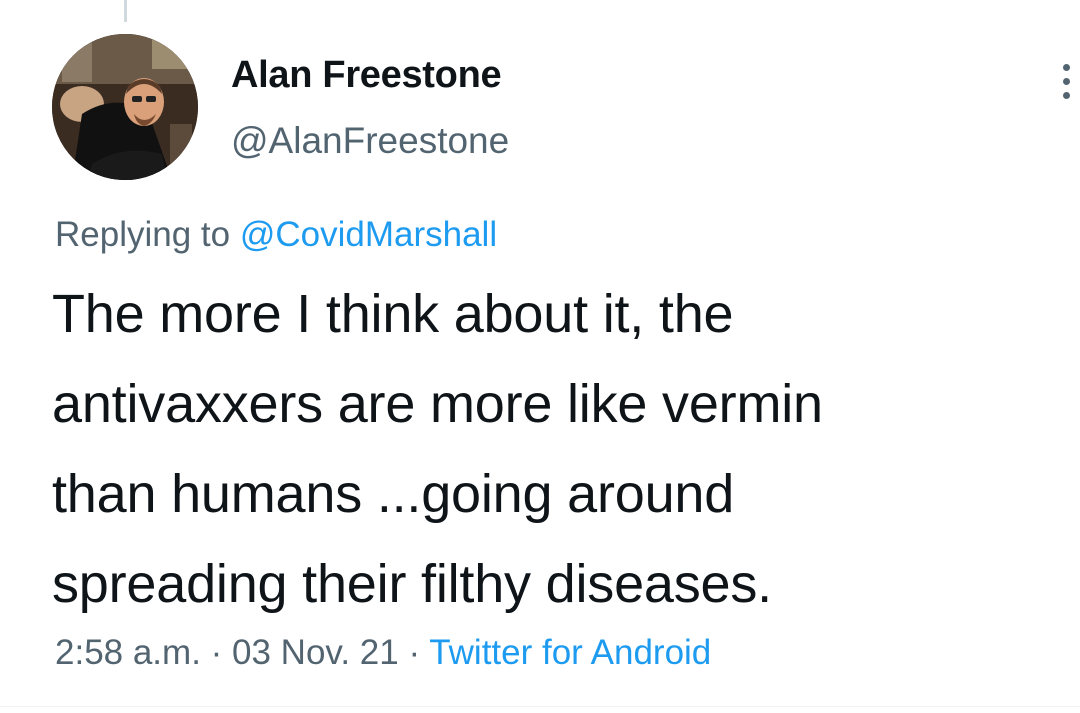  I want to click on display-name: Alan Freestone, so click(366, 75).